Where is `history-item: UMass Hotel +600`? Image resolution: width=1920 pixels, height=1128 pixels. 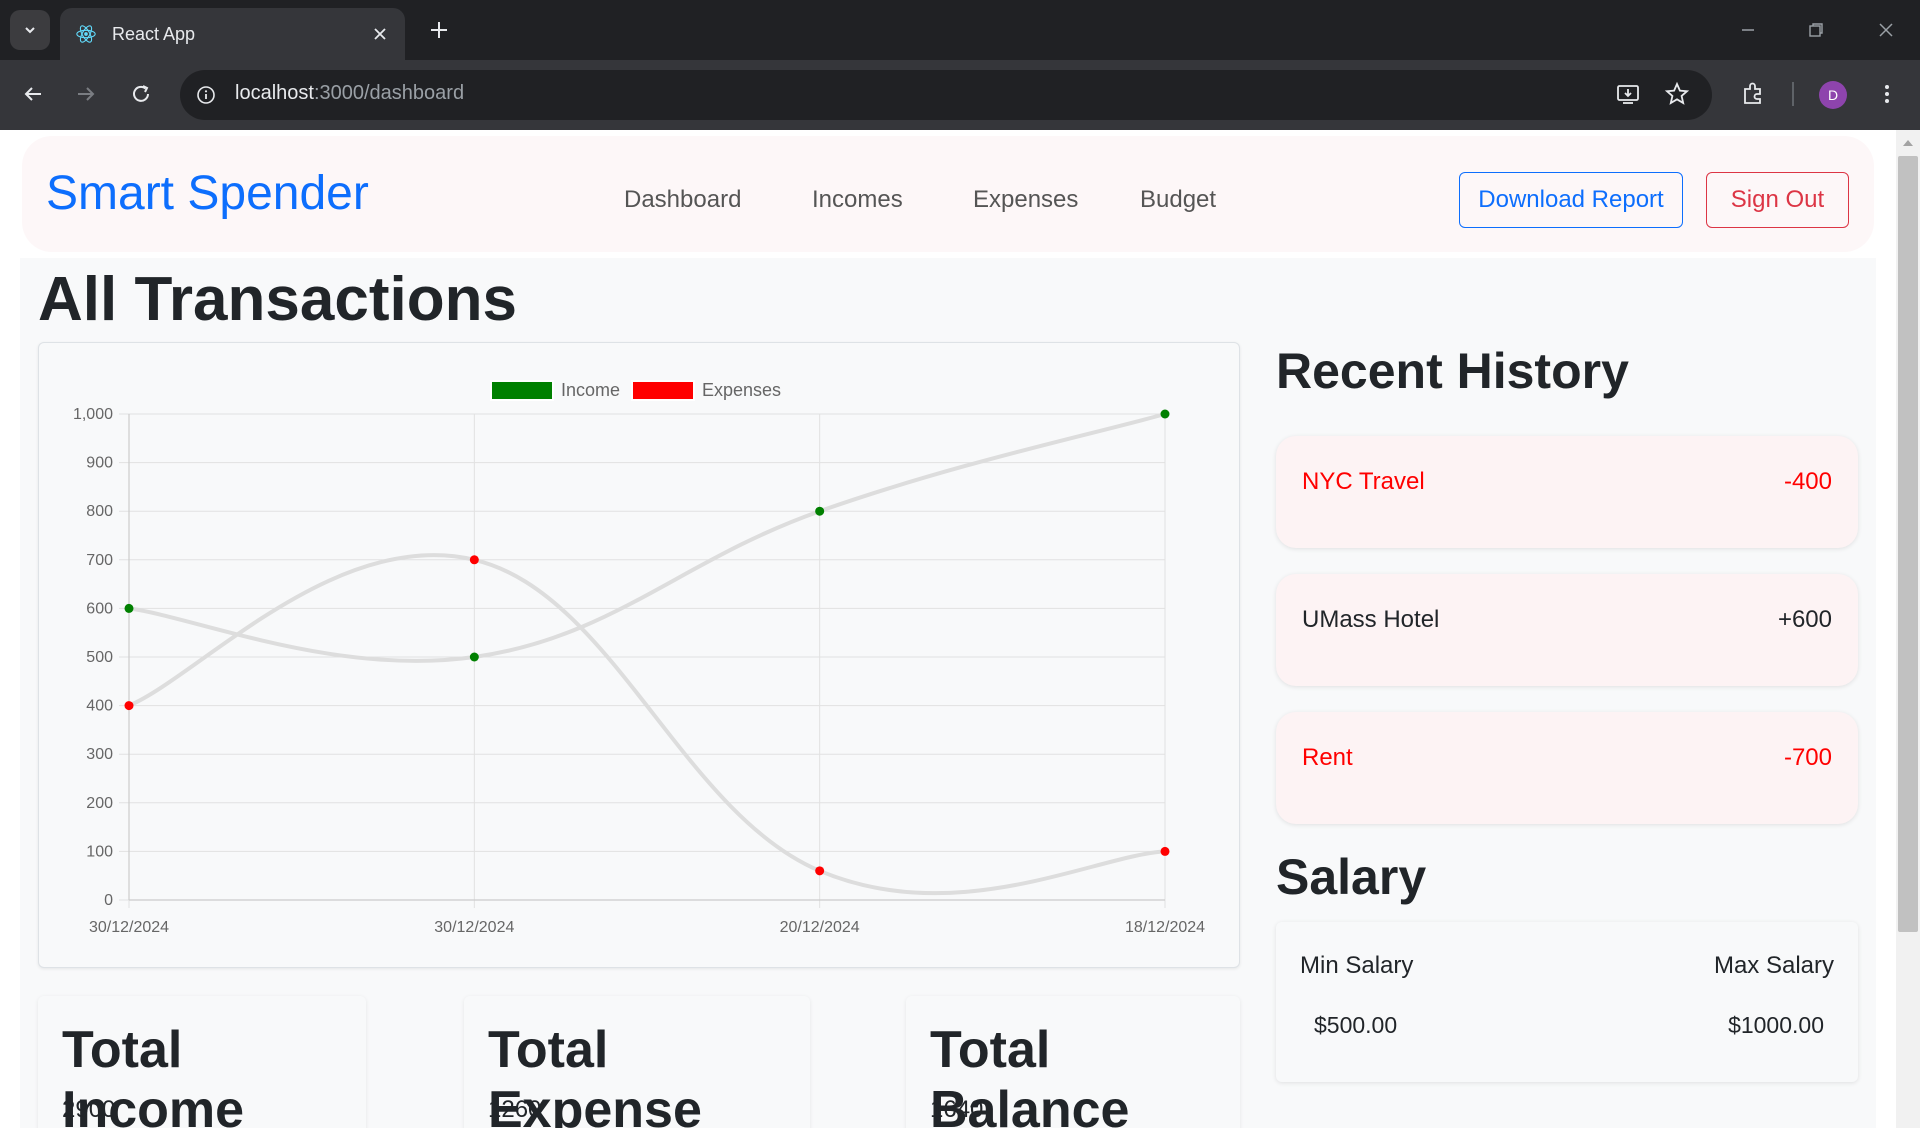 history-item: UMass Hotel +600 is located at coordinates (1567, 630).